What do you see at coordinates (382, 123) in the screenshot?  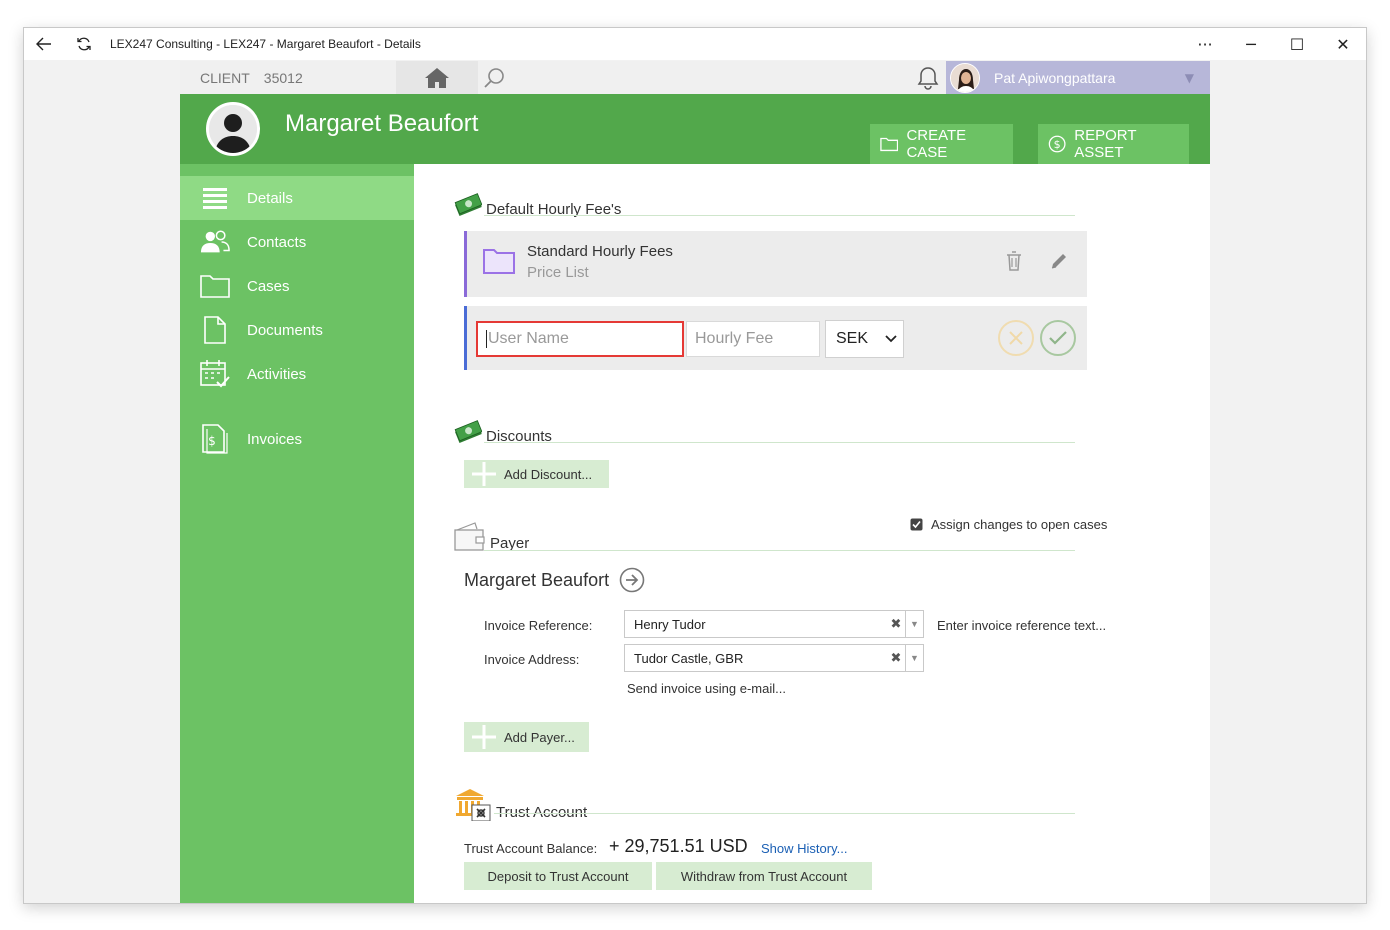 I see `client-name: Margaret Beaufort` at bounding box center [382, 123].